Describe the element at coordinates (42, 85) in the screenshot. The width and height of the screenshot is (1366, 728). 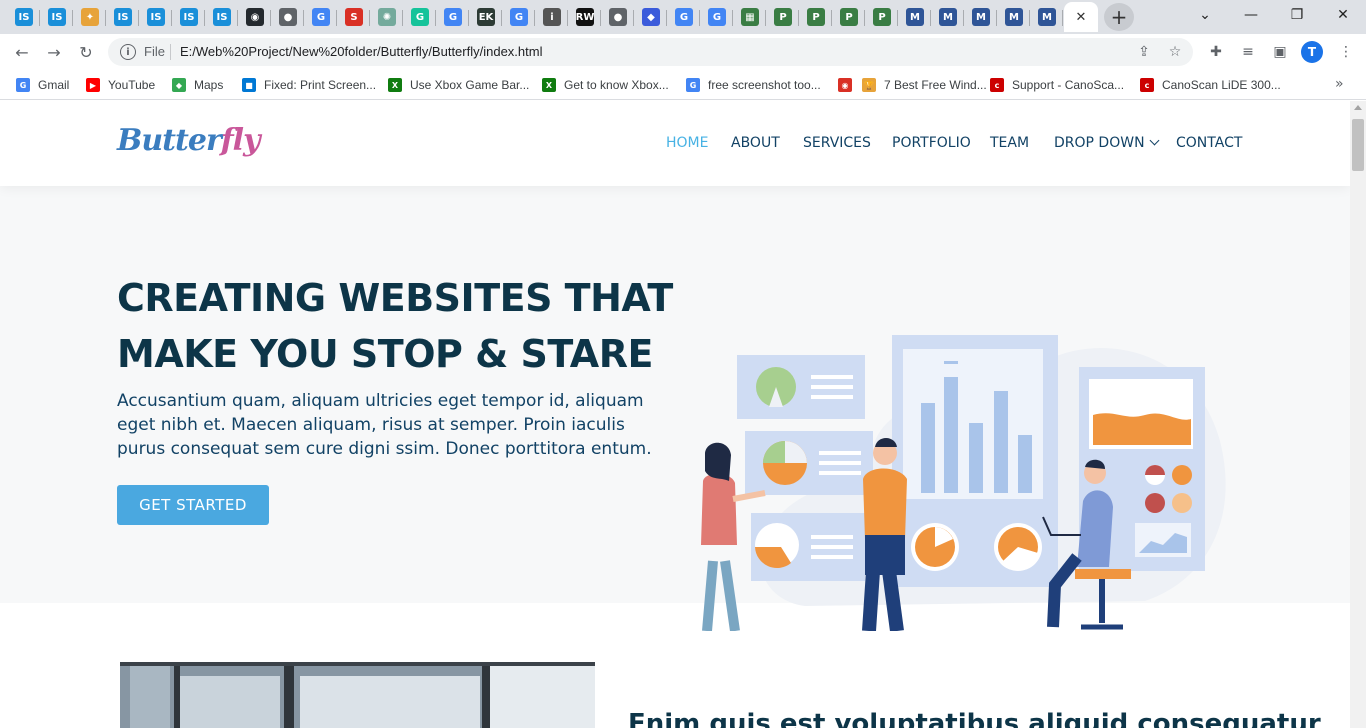
I see `bookmark-item: G Gmail` at that location.